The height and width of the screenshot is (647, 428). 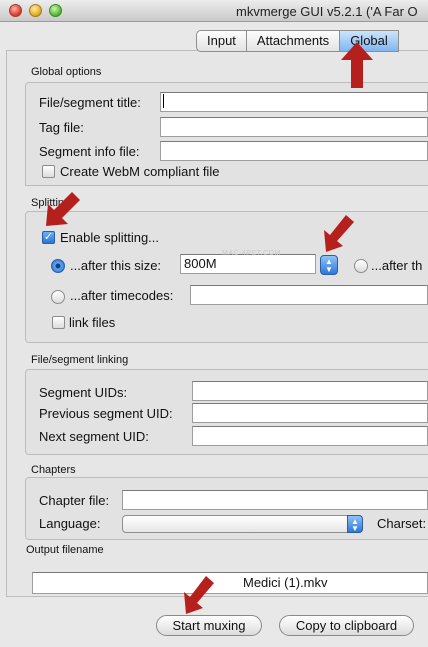 I want to click on after-timecodes-radio, so click(x=58, y=297).